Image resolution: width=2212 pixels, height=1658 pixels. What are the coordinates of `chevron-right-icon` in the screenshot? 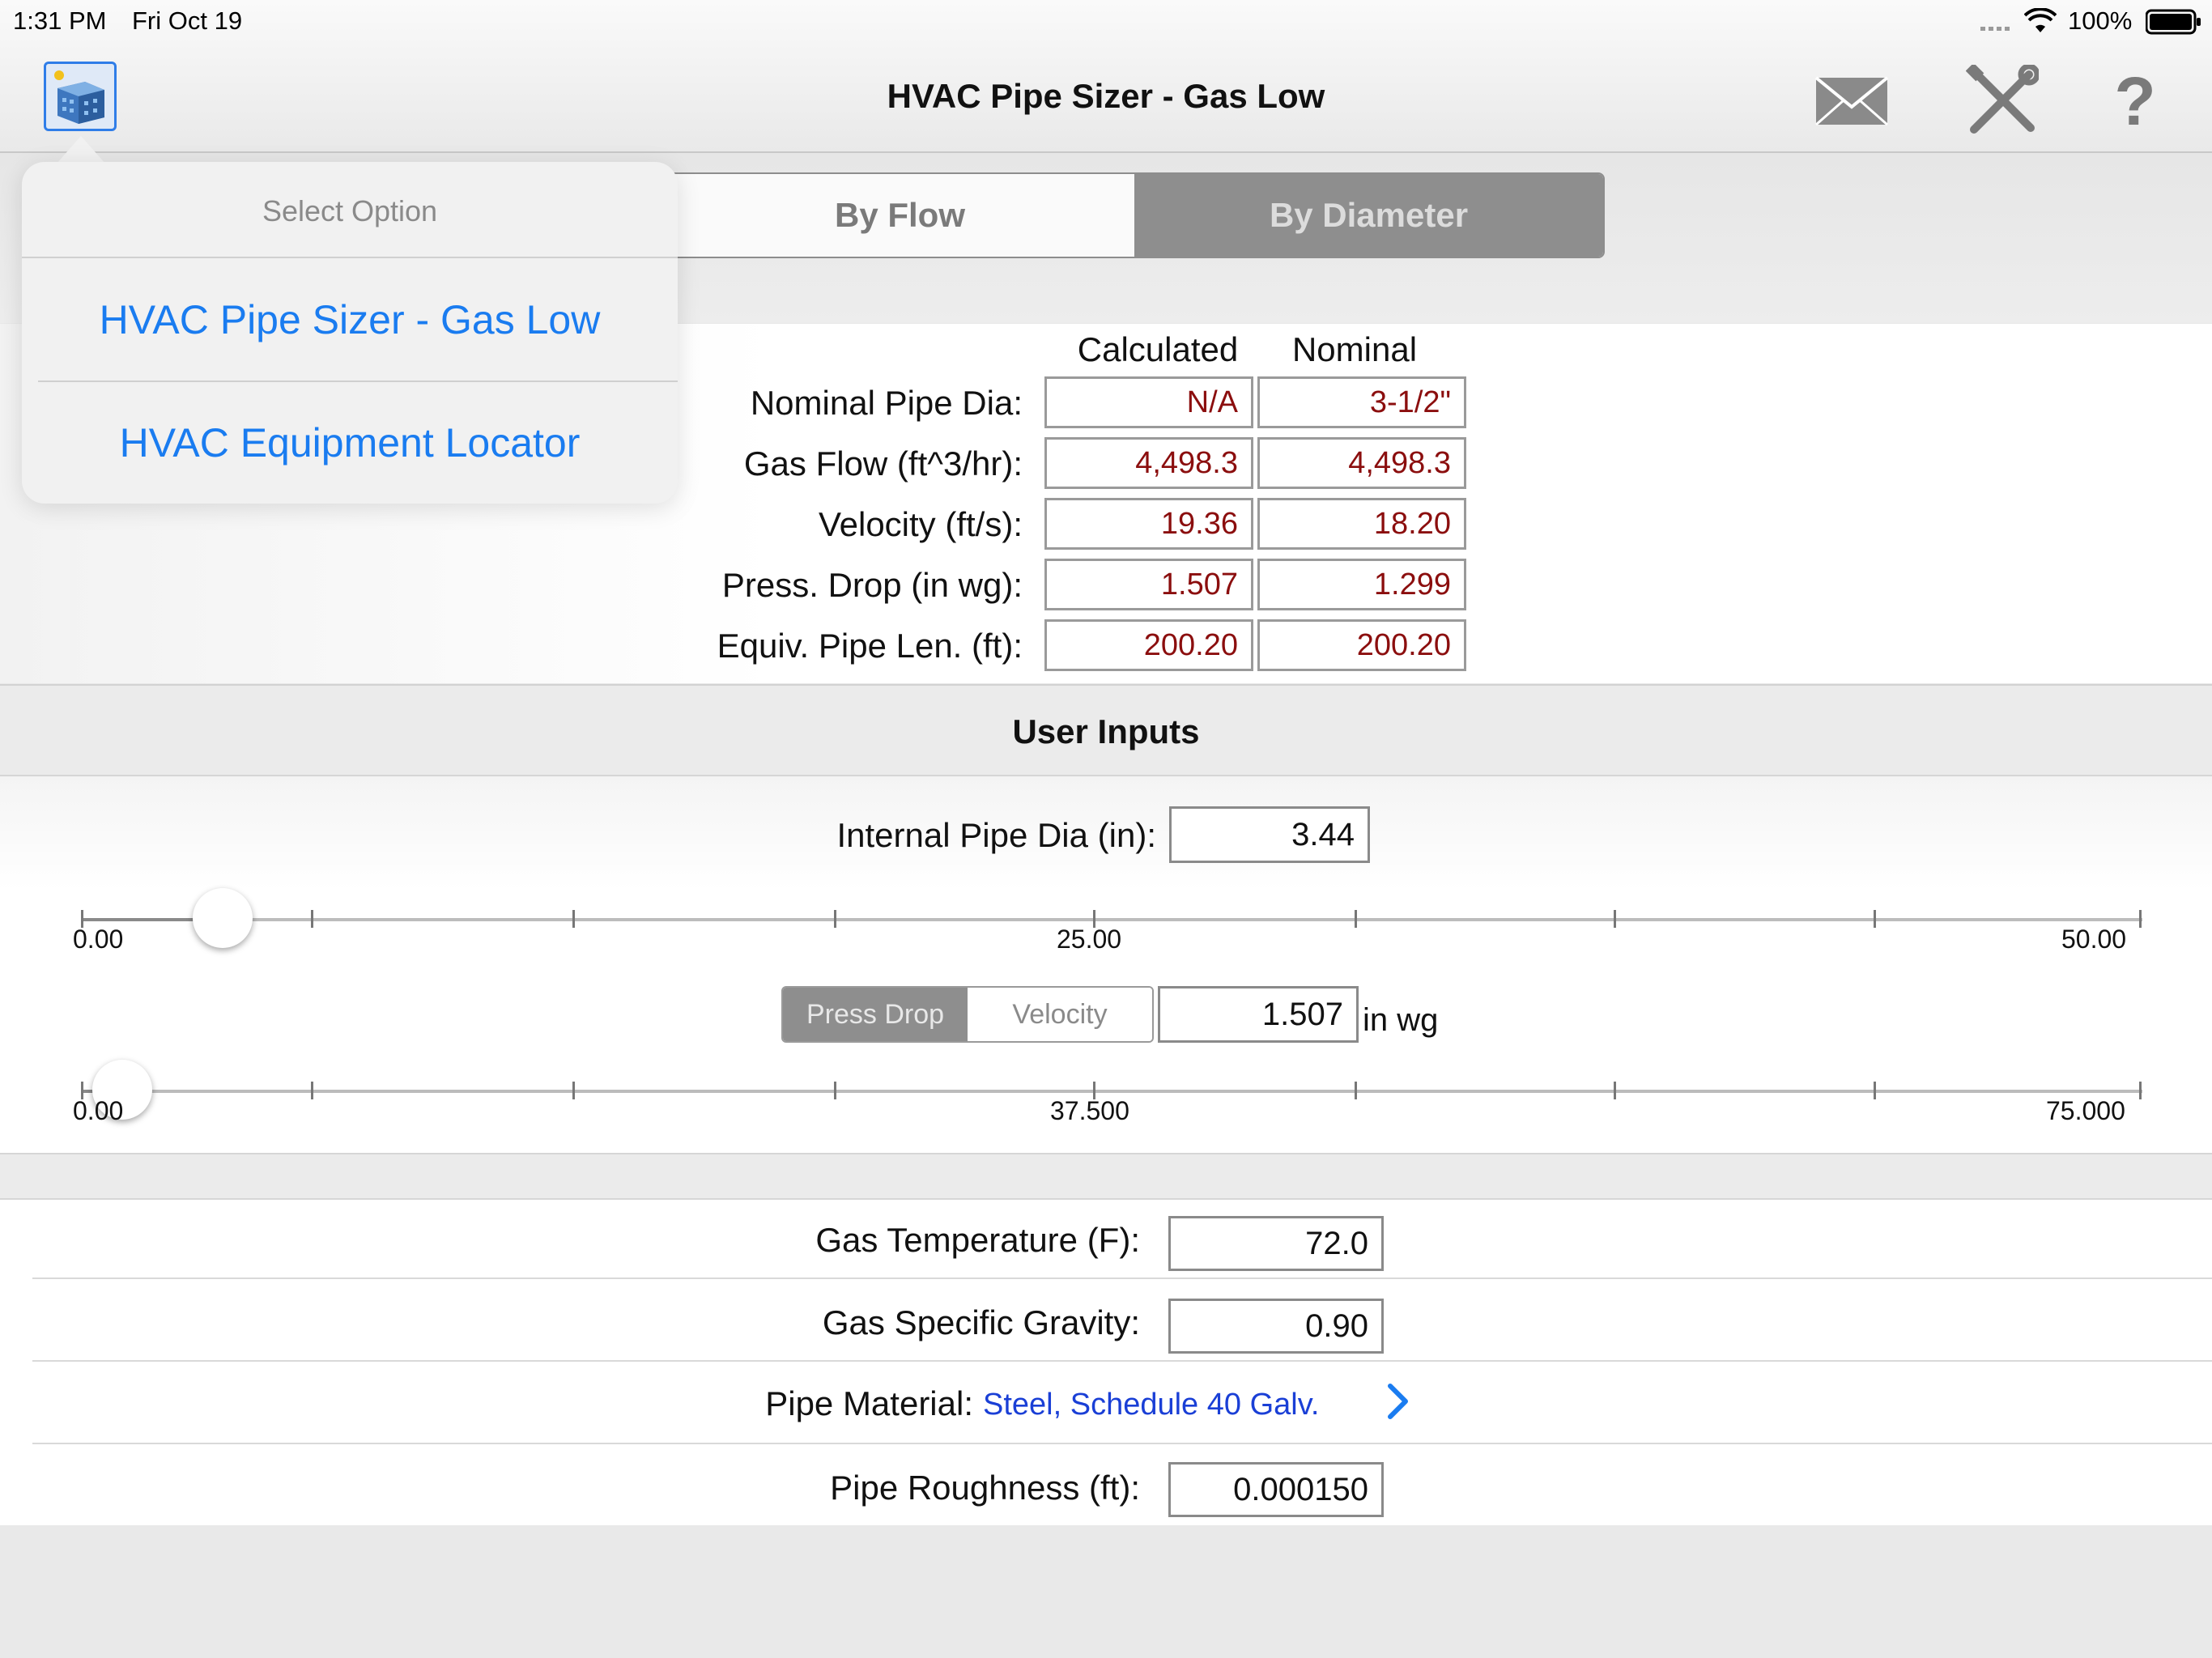 It's located at (1398, 1403).